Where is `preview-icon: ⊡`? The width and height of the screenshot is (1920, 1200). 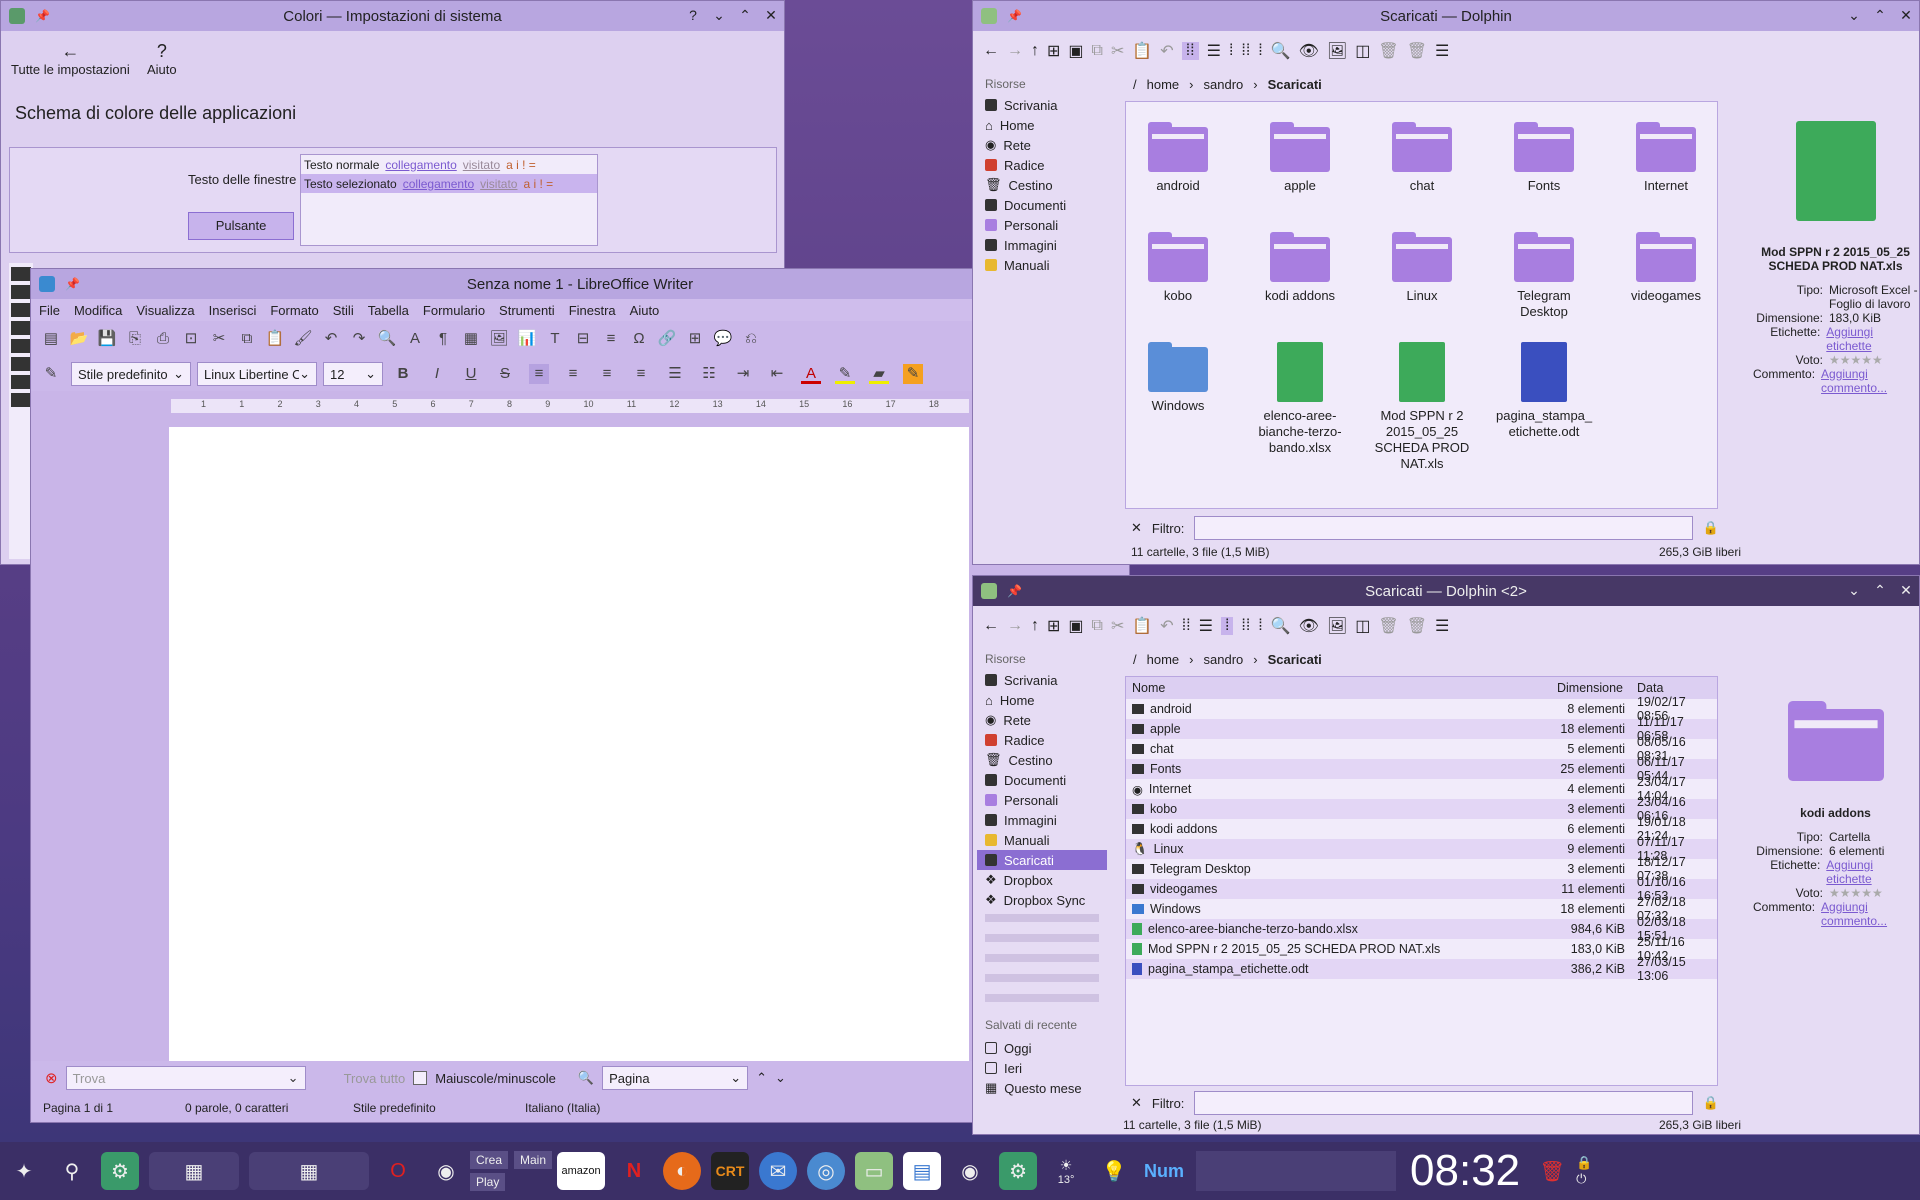
preview-icon: ⊡ is located at coordinates (191, 339).